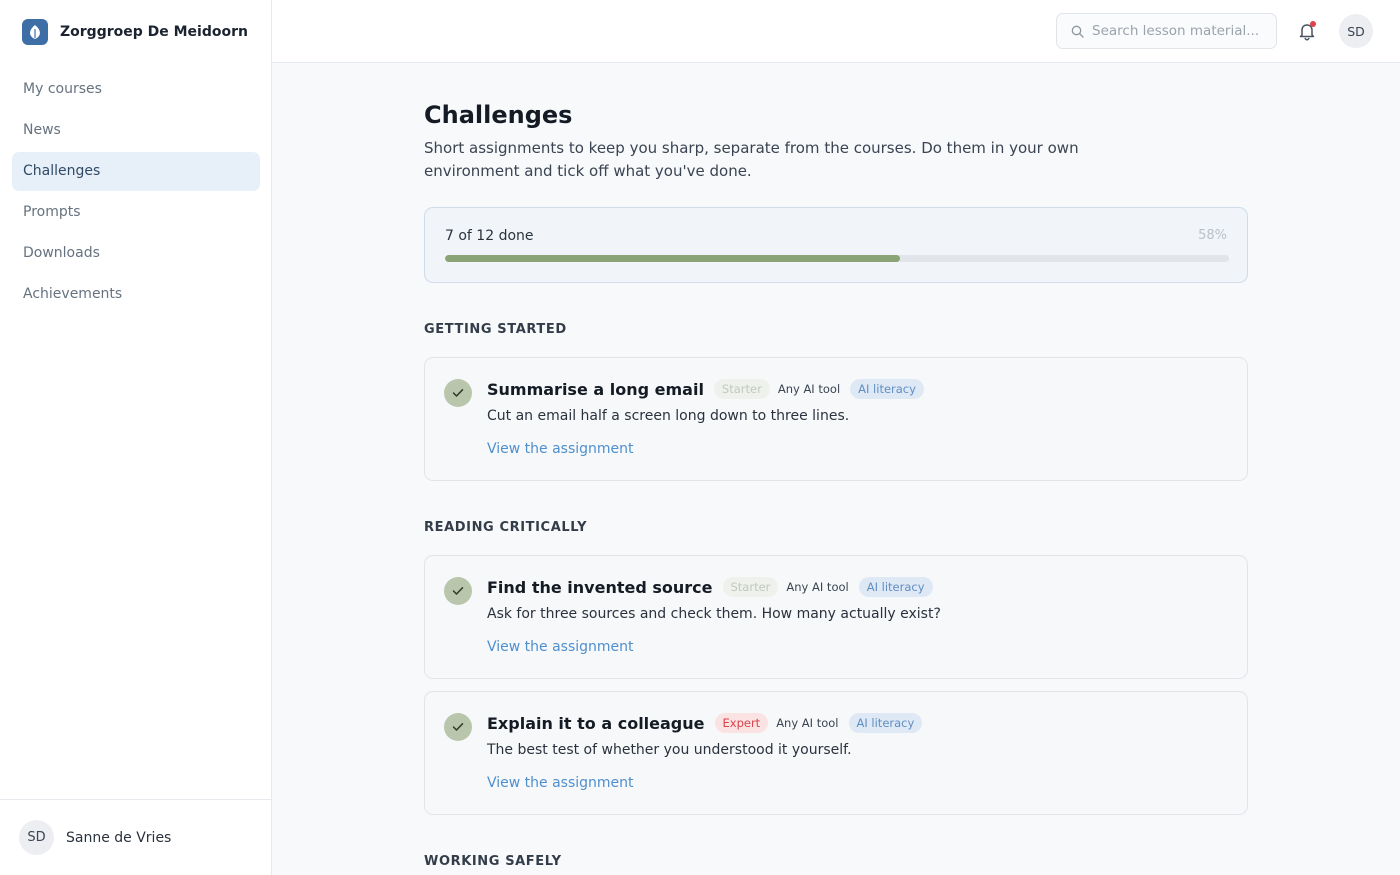 The width and height of the screenshot is (1400, 875). I want to click on progress-percent: 58%, so click(1212, 235).